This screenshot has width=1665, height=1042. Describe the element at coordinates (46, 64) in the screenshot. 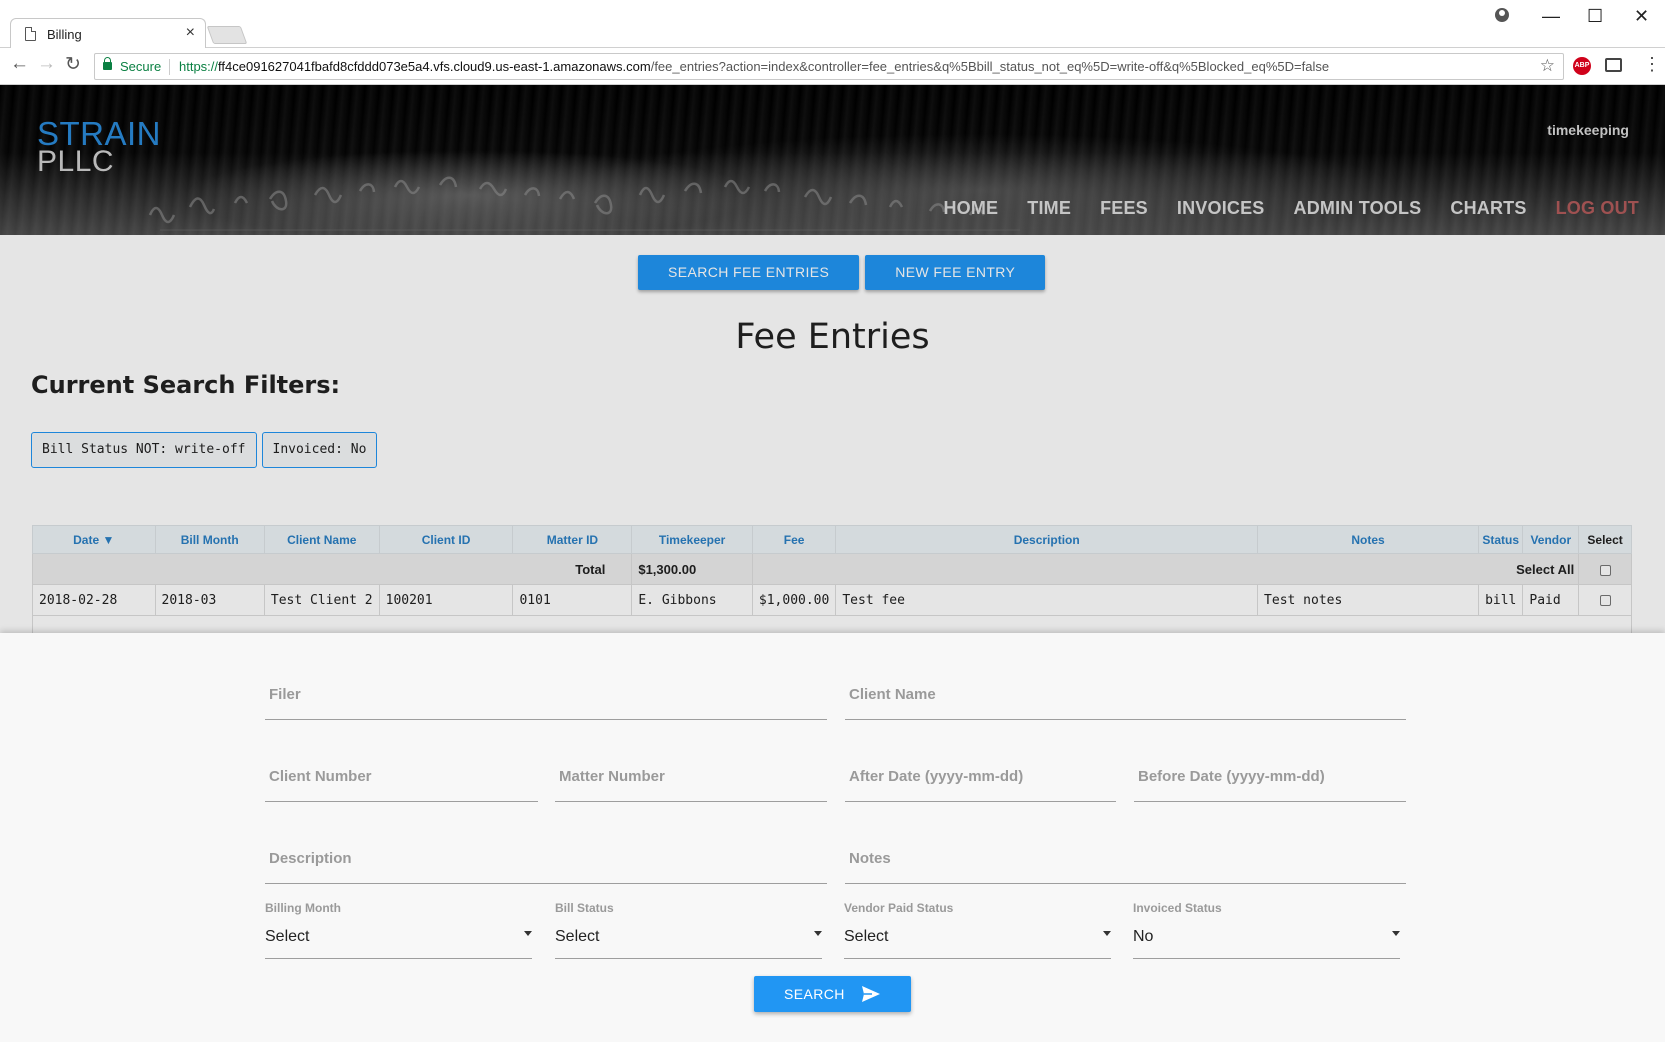

I see `forward-icon: →` at that location.